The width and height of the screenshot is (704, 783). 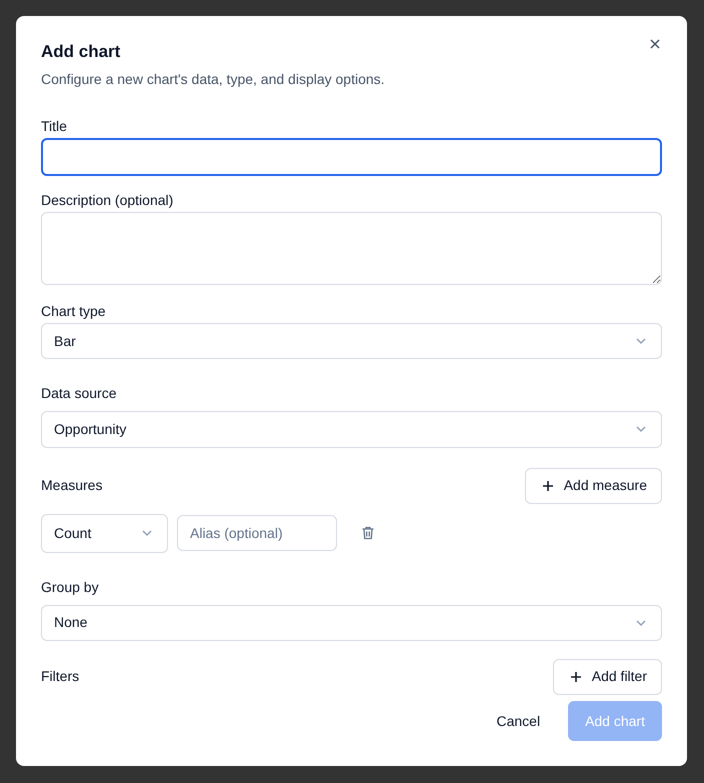 What do you see at coordinates (351, 341) in the screenshot?
I see `select-field: Bar` at bounding box center [351, 341].